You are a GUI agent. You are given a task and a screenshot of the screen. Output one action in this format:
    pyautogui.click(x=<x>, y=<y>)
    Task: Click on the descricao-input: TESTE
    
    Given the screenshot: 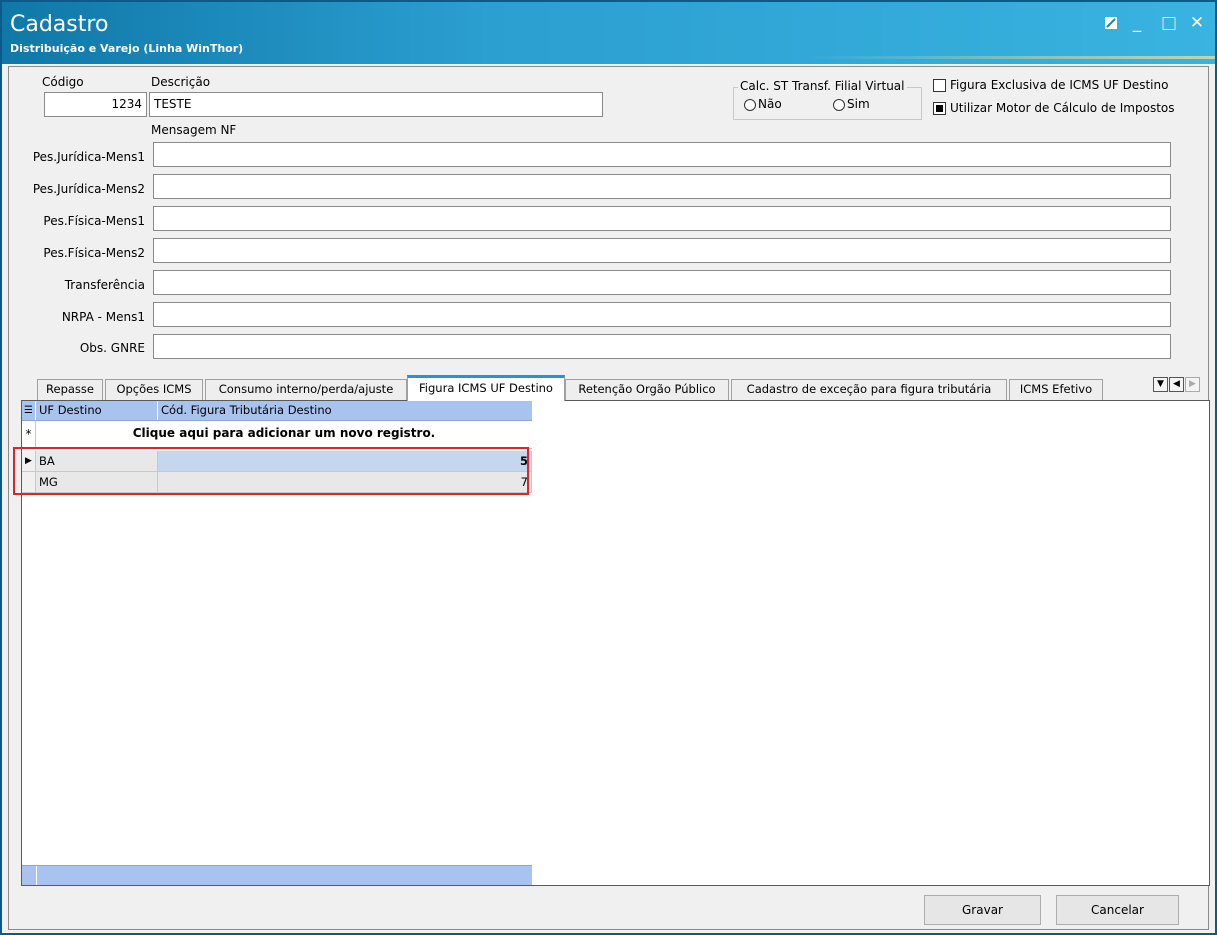 What is the action you would take?
    pyautogui.click(x=376, y=104)
    